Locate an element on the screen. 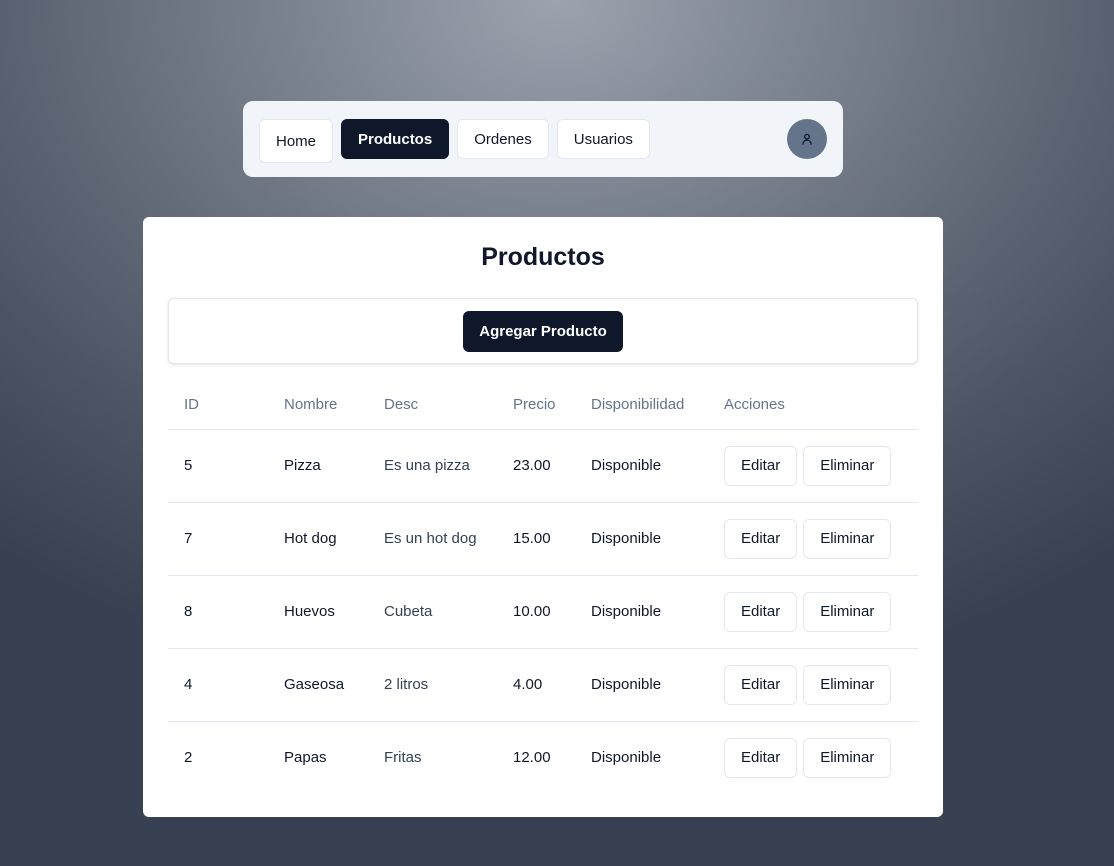  cell-price: 4.00 is located at coordinates (536, 685).